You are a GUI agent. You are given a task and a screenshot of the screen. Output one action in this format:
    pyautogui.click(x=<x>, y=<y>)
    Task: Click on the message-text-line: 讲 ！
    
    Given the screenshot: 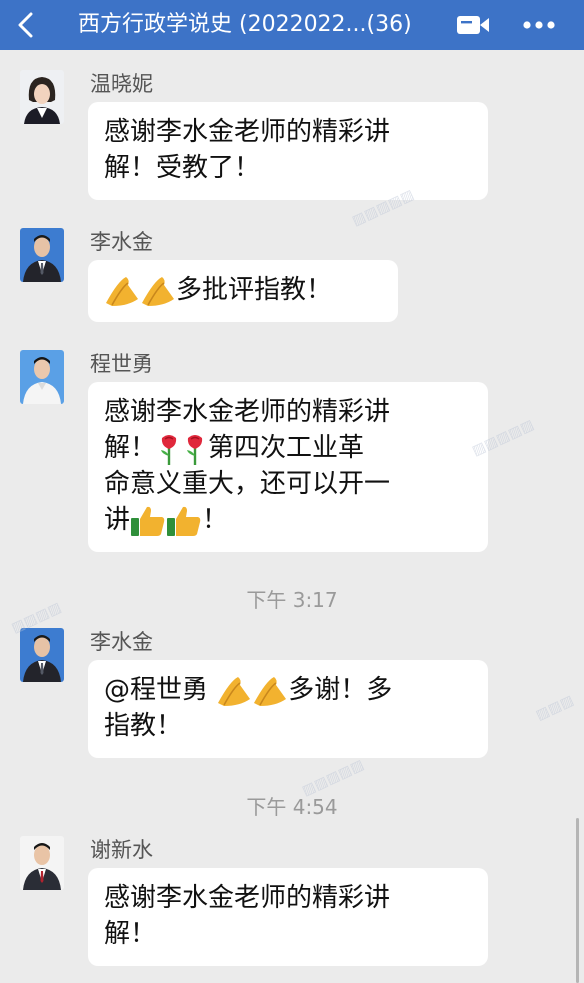 What is the action you would take?
    pyautogui.click(x=288, y=520)
    